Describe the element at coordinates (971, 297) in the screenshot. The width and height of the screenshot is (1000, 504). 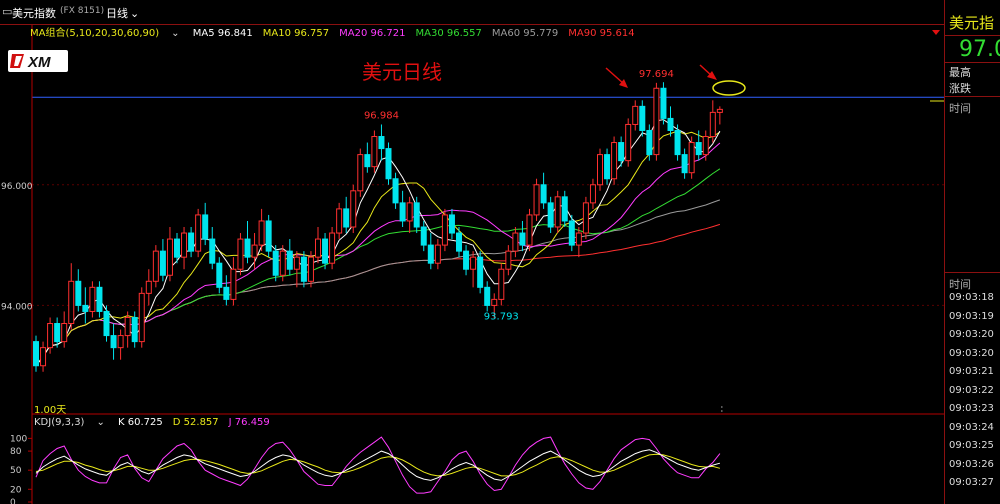
I see `time-list-item: 09:03:18` at that location.